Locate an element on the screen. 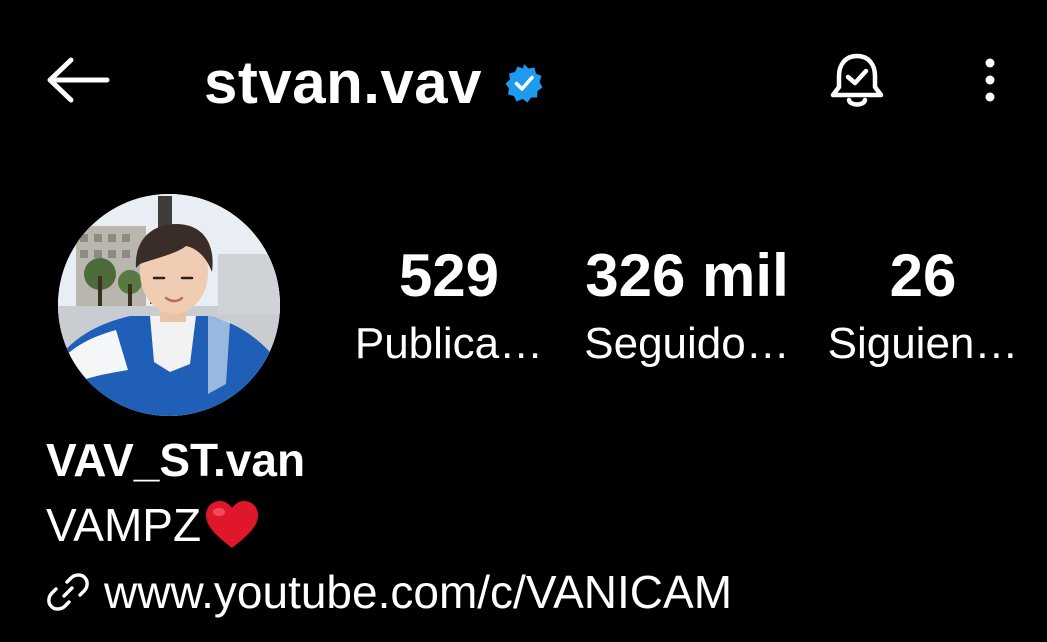 The height and width of the screenshot is (642, 1047). notifications-button is located at coordinates (857, 81).